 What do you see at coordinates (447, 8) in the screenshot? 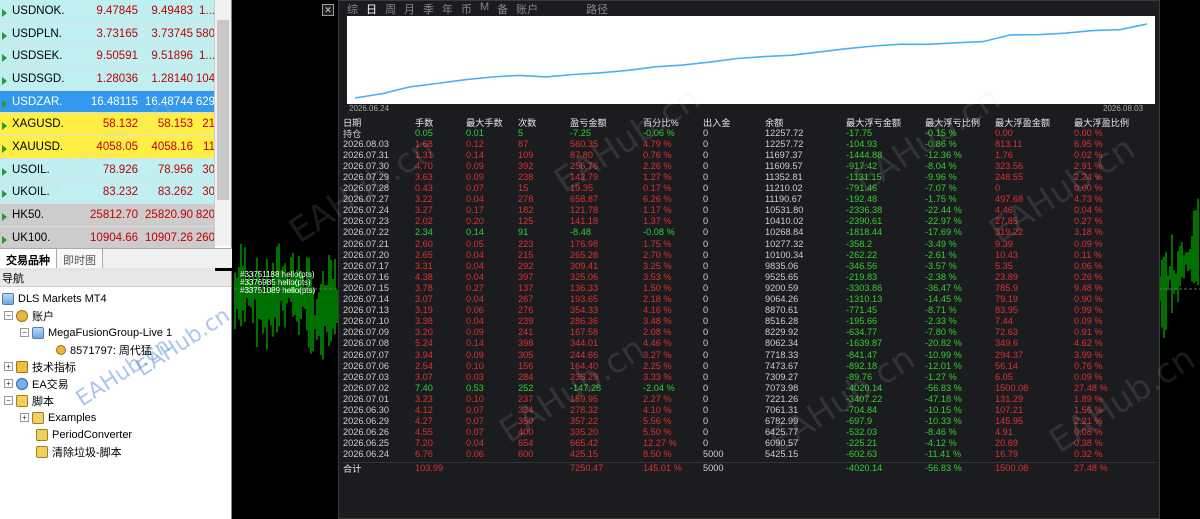
I see `report-menu-item: 年` at bounding box center [447, 8].